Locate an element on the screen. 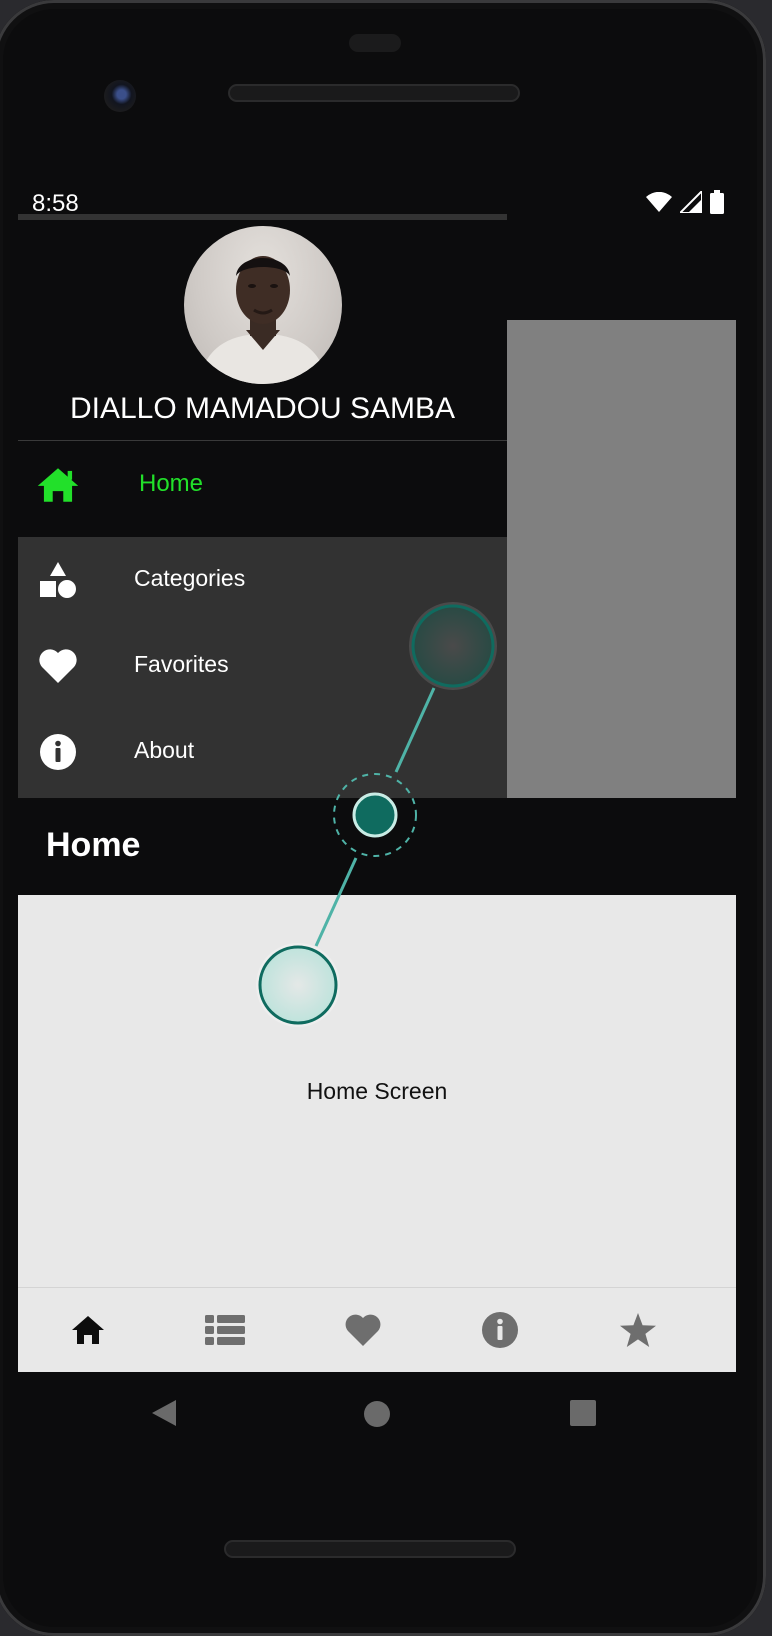 The image size is (772, 1636). system-navigation-bar is located at coordinates (377, 1412).